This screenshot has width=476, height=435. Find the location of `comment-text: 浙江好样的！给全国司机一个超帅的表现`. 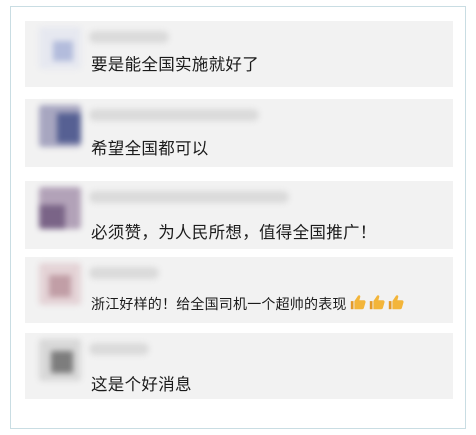

comment-text: 浙江好样的！给全国司机一个超帅的表现 is located at coordinates (248, 304).